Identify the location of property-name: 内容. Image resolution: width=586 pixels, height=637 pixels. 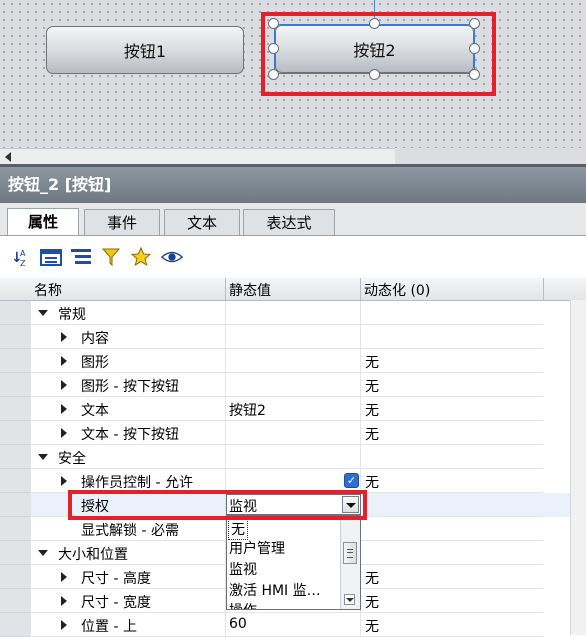
(95, 339).